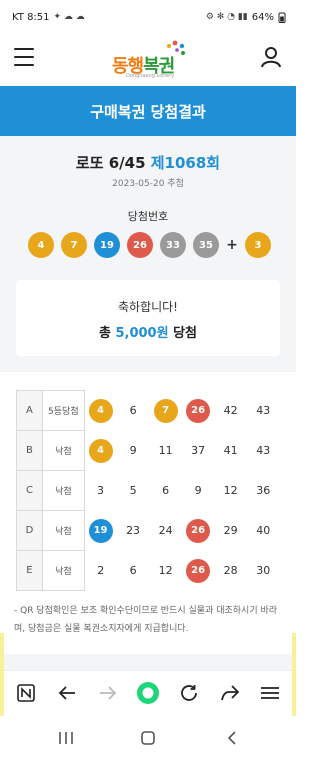 This screenshot has width=320, height=760. What do you see at coordinates (271, 57) in the screenshot?
I see `user-icon` at bounding box center [271, 57].